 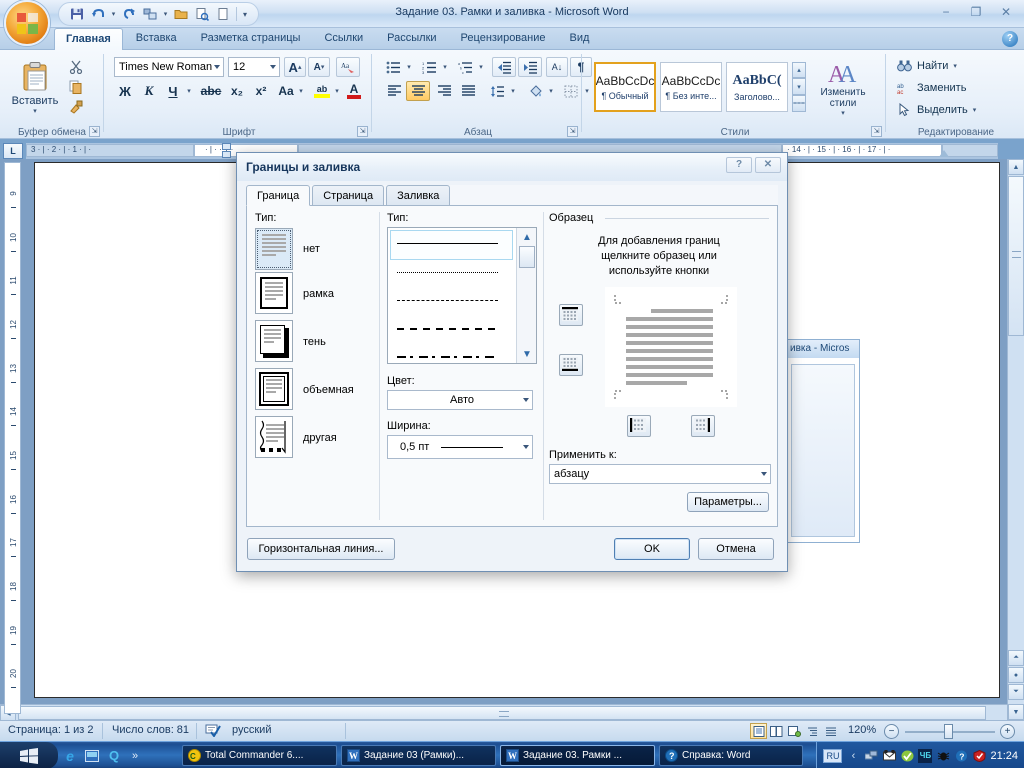 What do you see at coordinates (799, 86) in the screenshot?
I see `styles-scroll-down-button: ▾` at bounding box center [799, 86].